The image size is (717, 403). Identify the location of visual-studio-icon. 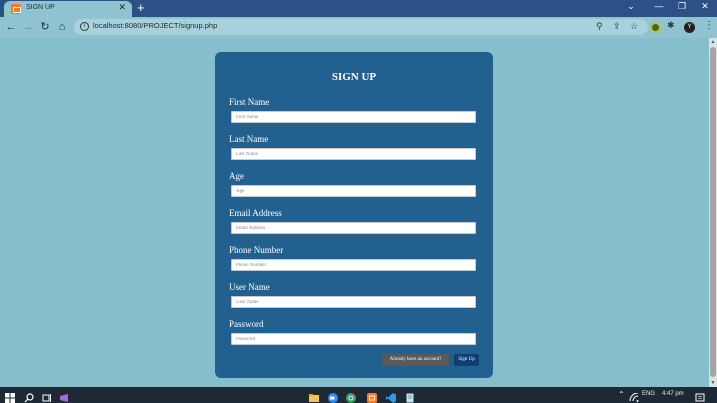
(64, 396).